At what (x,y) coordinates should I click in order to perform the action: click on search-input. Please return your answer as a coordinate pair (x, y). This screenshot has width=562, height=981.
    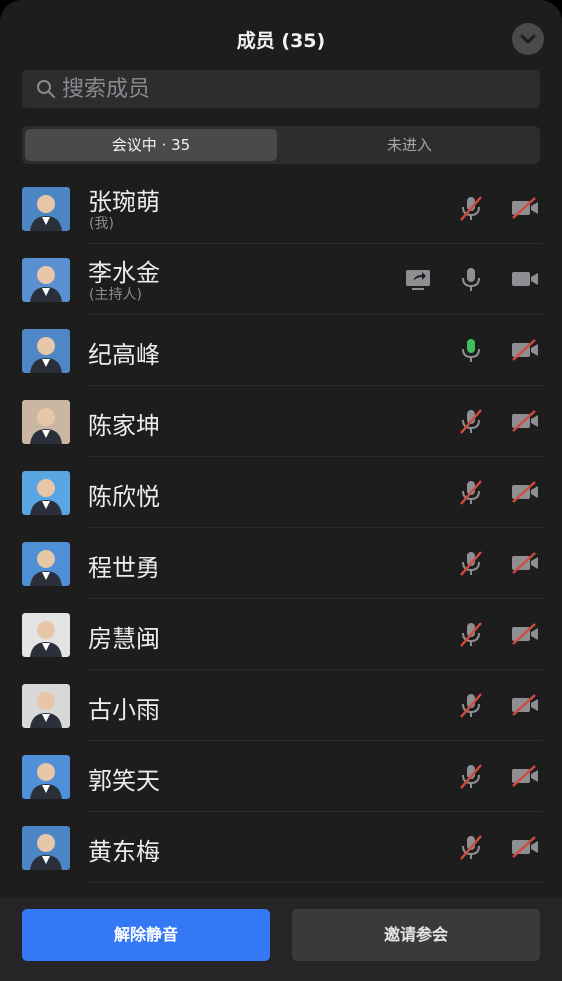
    Looking at the image, I should click on (292, 89).